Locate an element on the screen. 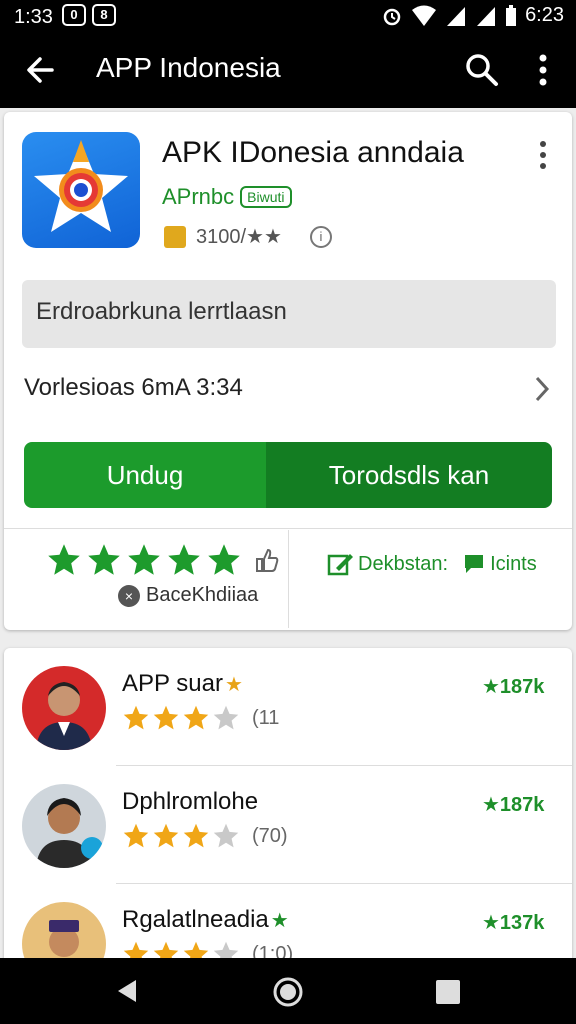 The width and height of the screenshot is (576, 1024). app-title-text: APP suar is located at coordinates (172, 683).